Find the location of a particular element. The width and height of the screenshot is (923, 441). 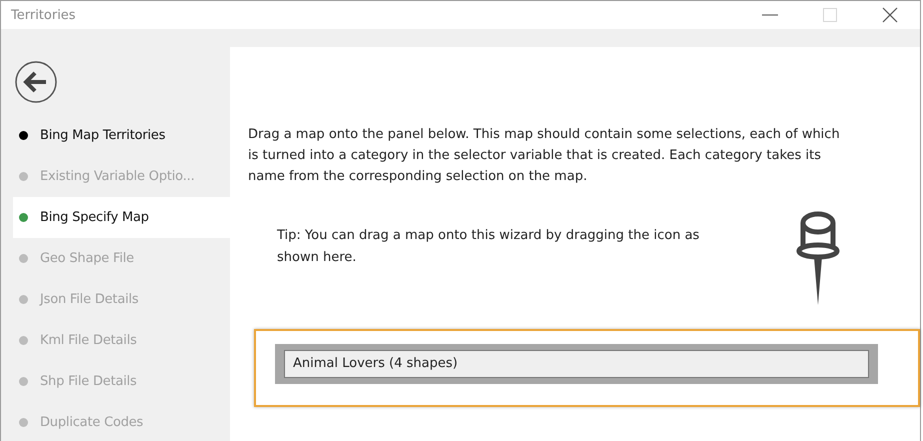

window-title: Territories is located at coordinates (43, 15).